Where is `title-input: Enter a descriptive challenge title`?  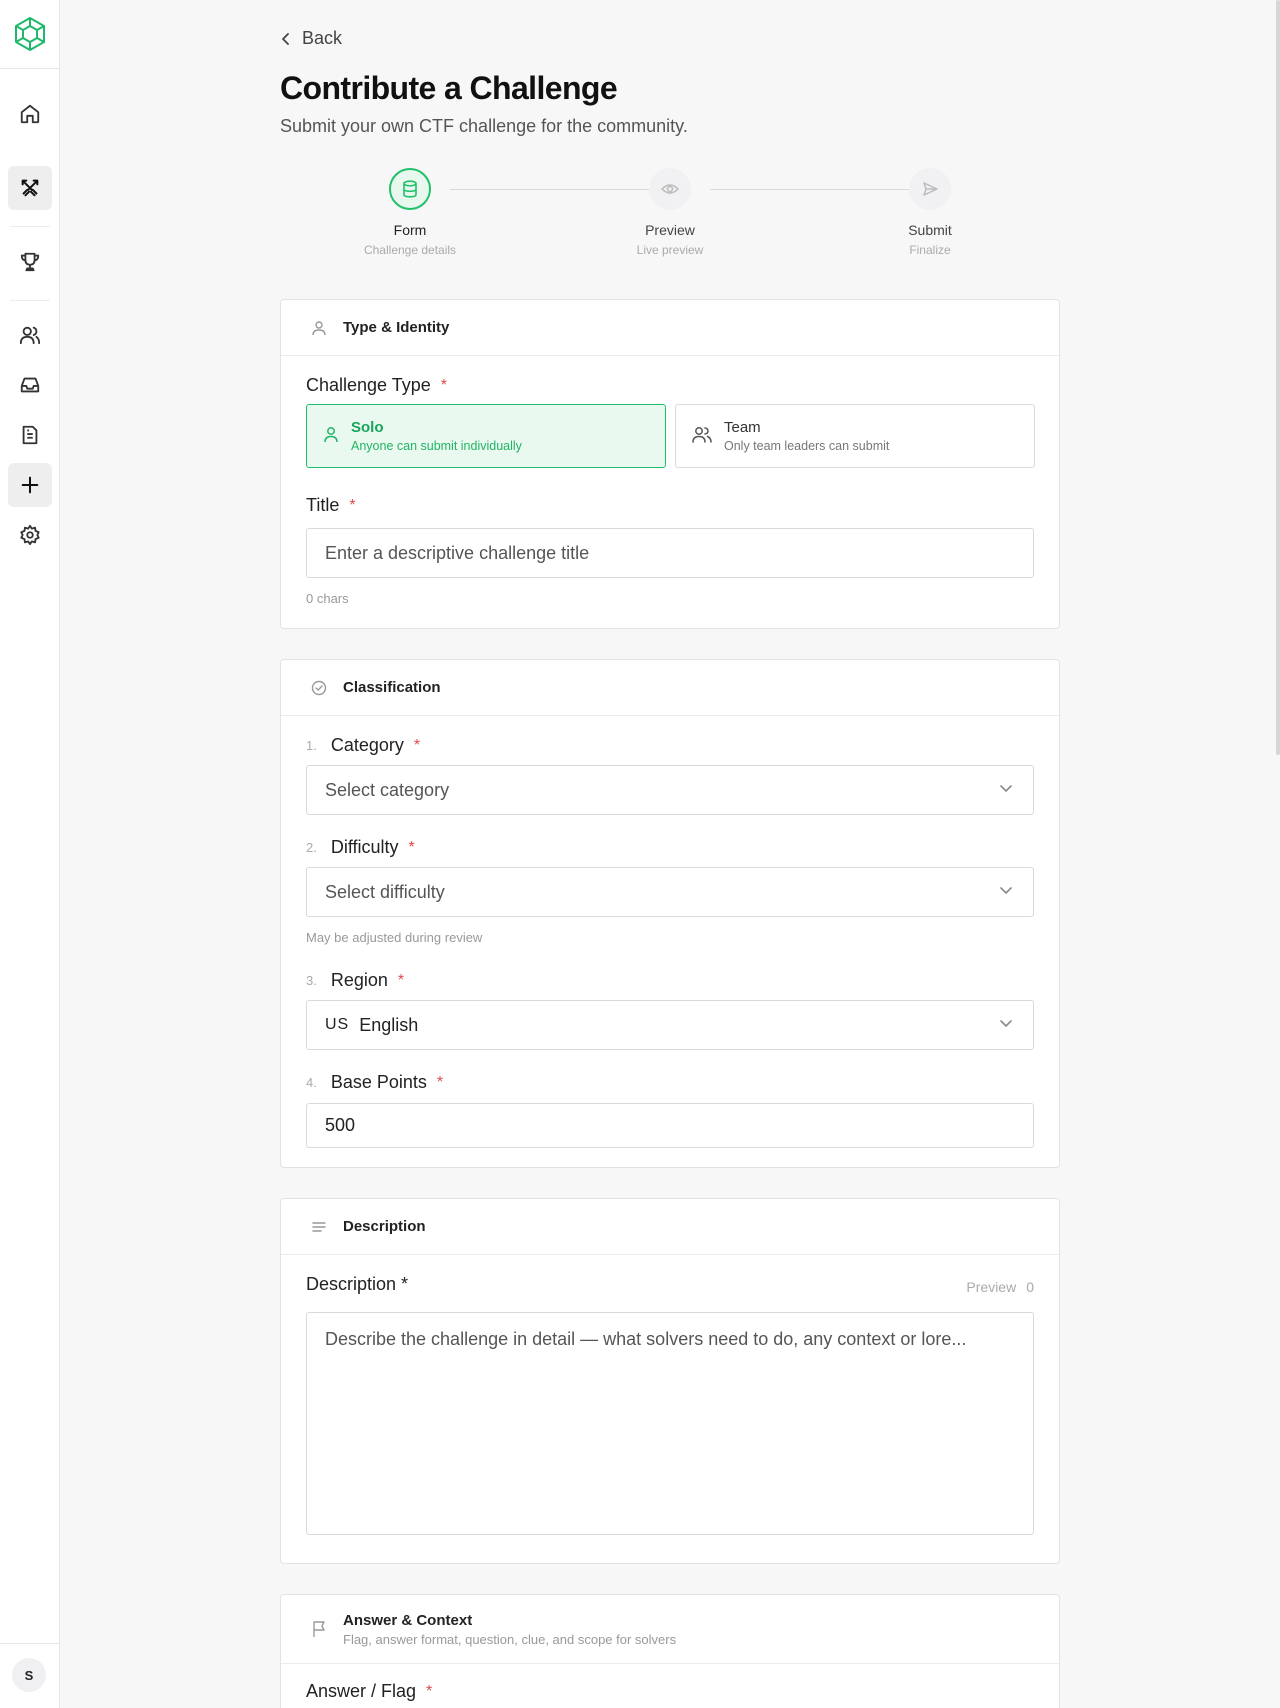
title-input: Enter a descriptive challenge title is located at coordinates (670, 553).